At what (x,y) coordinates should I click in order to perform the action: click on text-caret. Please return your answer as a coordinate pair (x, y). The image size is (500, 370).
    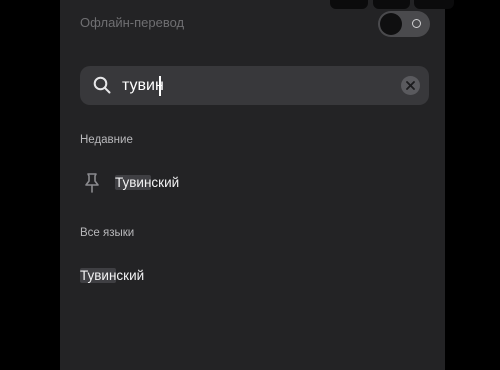
    Looking at the image, I should click on (160, 86).